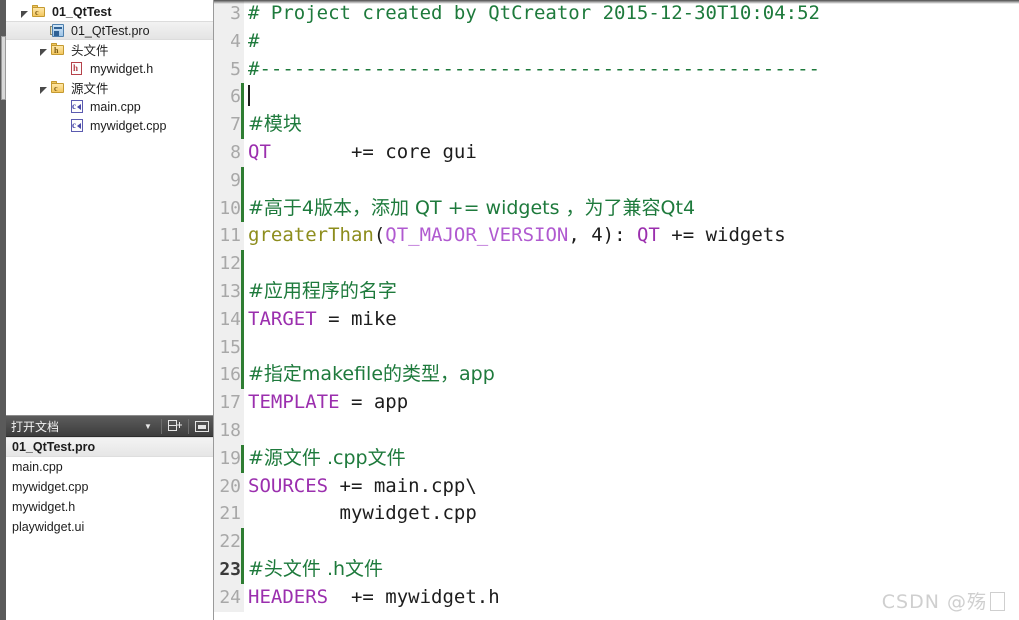 The image size is (1019, 620). I want to click on line-number: 20, so click(229, 486).